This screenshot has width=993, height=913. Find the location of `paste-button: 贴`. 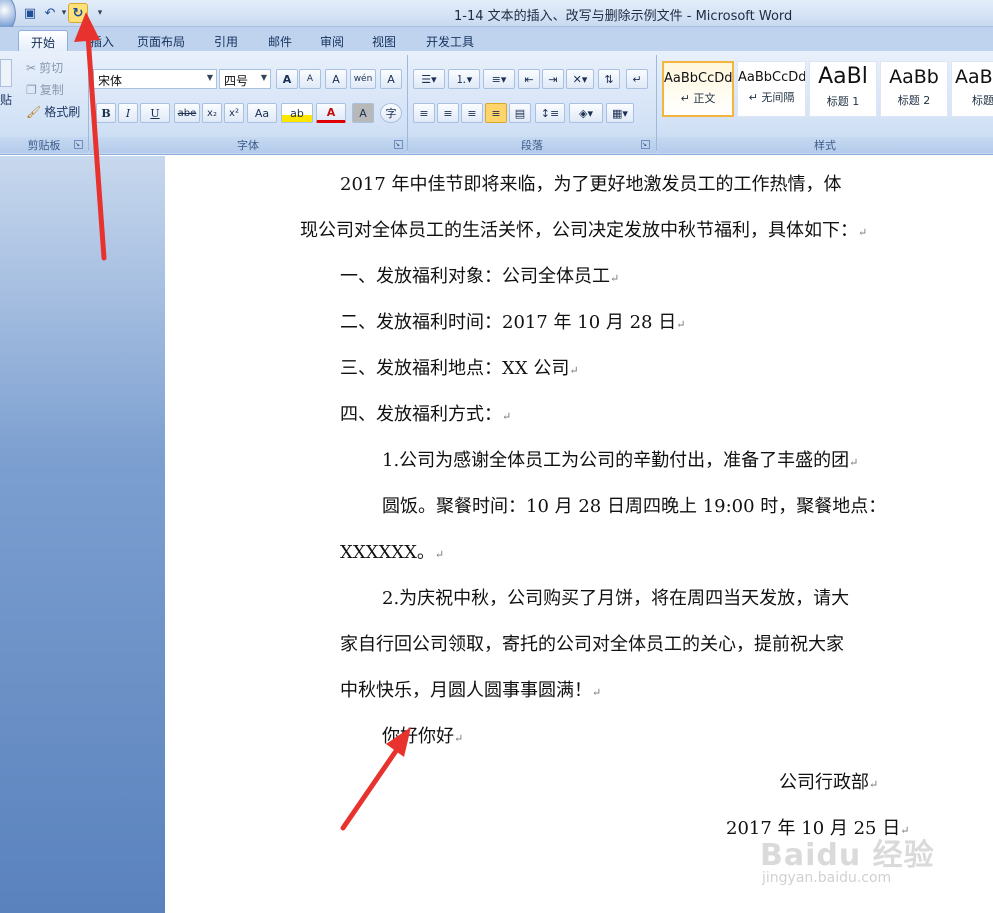

paste-button: 贴 is located at coordinates (6, 99).